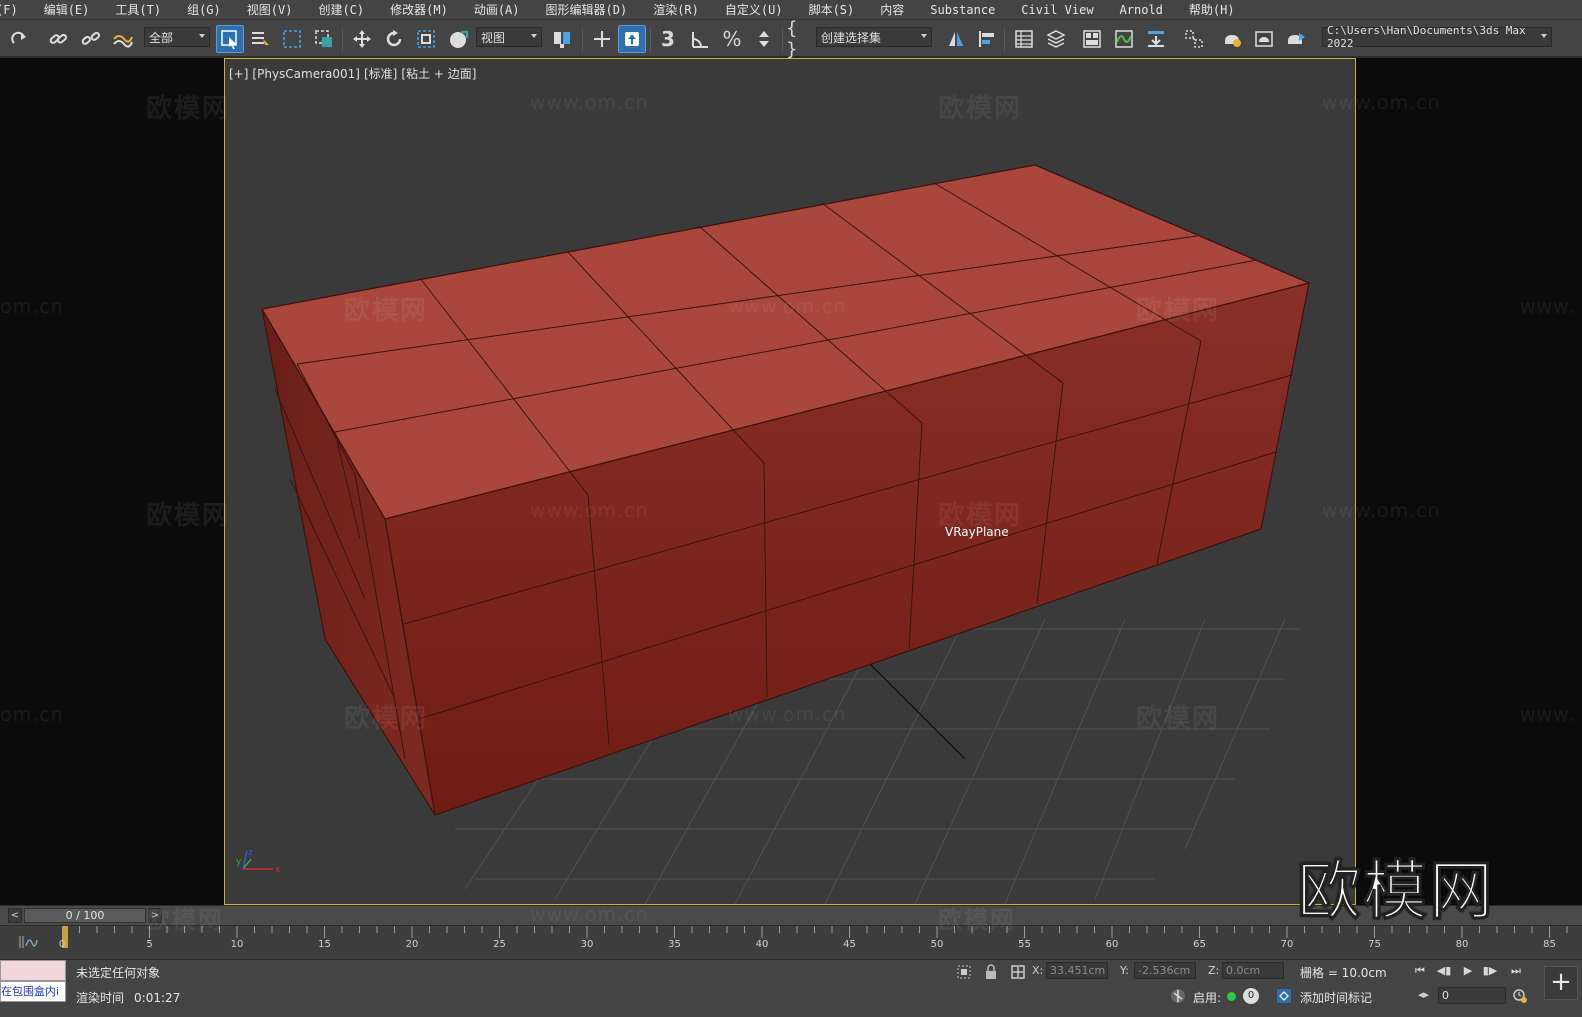 The width and height of the screenshot is (1582, 1017). Describe the element at coordinates (1264, 39) in the screenshot. I see `rendered-frame-window-icon` at that location.